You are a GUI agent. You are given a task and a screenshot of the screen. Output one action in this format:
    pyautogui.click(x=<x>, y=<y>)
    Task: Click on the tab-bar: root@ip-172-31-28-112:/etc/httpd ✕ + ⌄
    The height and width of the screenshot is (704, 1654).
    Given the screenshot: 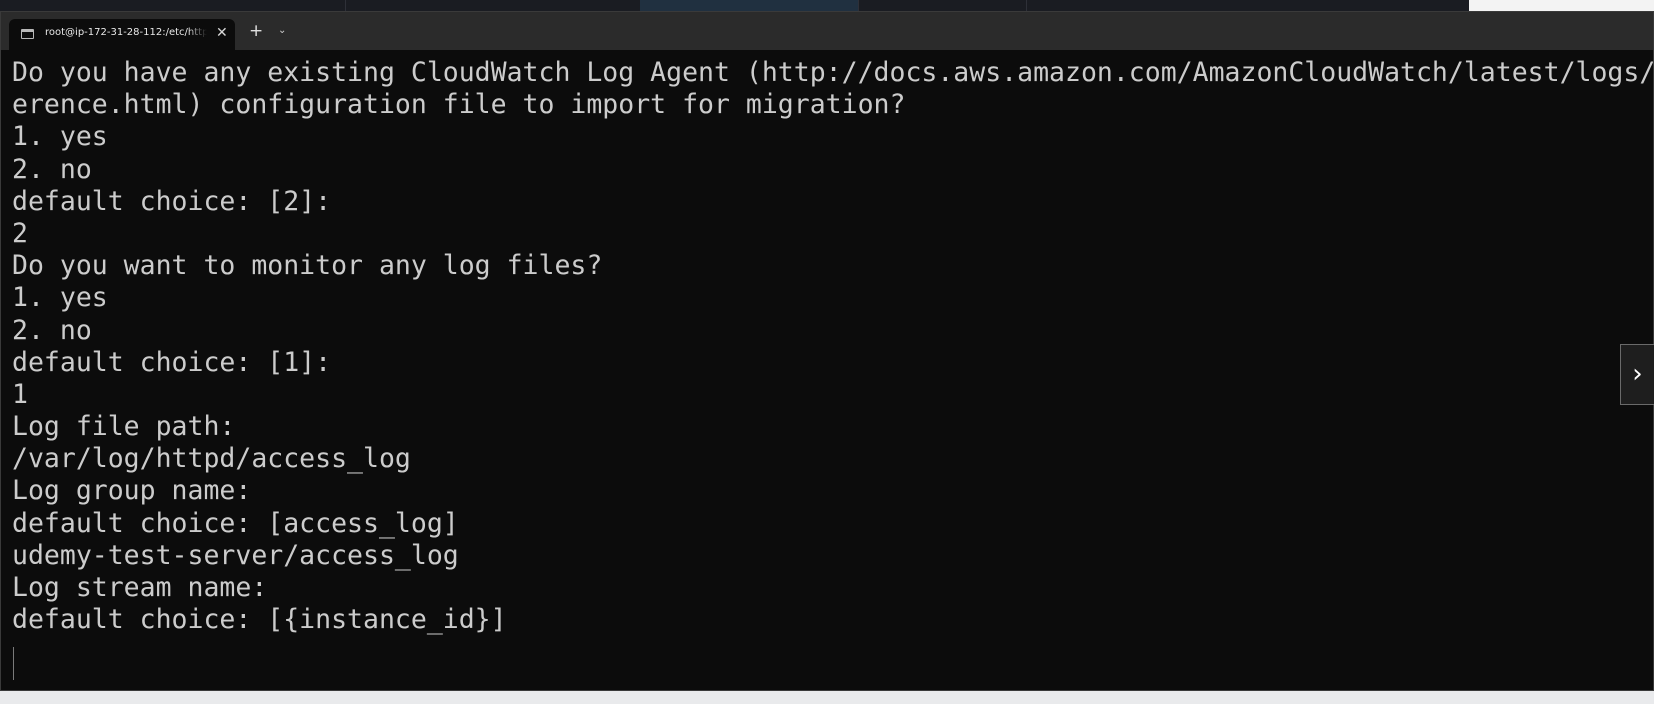 What is the action you would take?
    pyautogui.click(x=827, y=31)
    